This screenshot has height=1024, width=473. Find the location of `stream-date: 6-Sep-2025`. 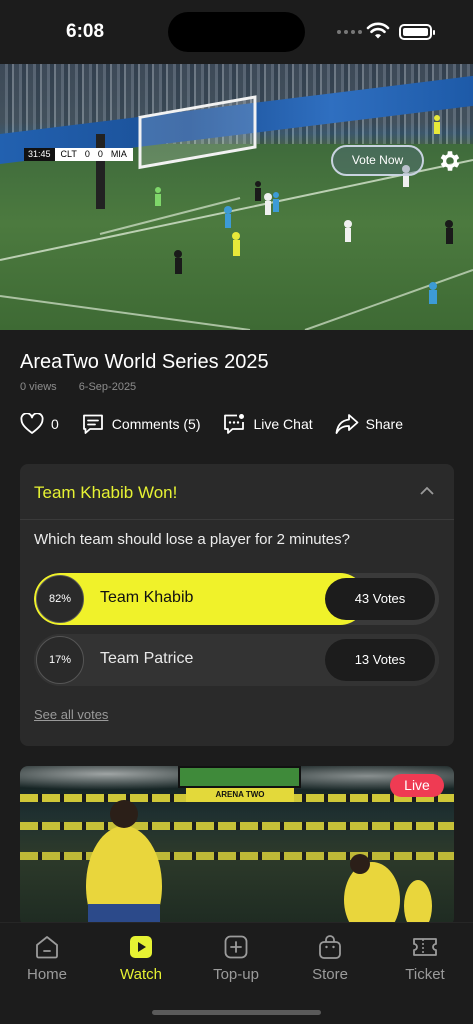

stream-date: 6-Sep-2025 is located at coordinates (107, 387).